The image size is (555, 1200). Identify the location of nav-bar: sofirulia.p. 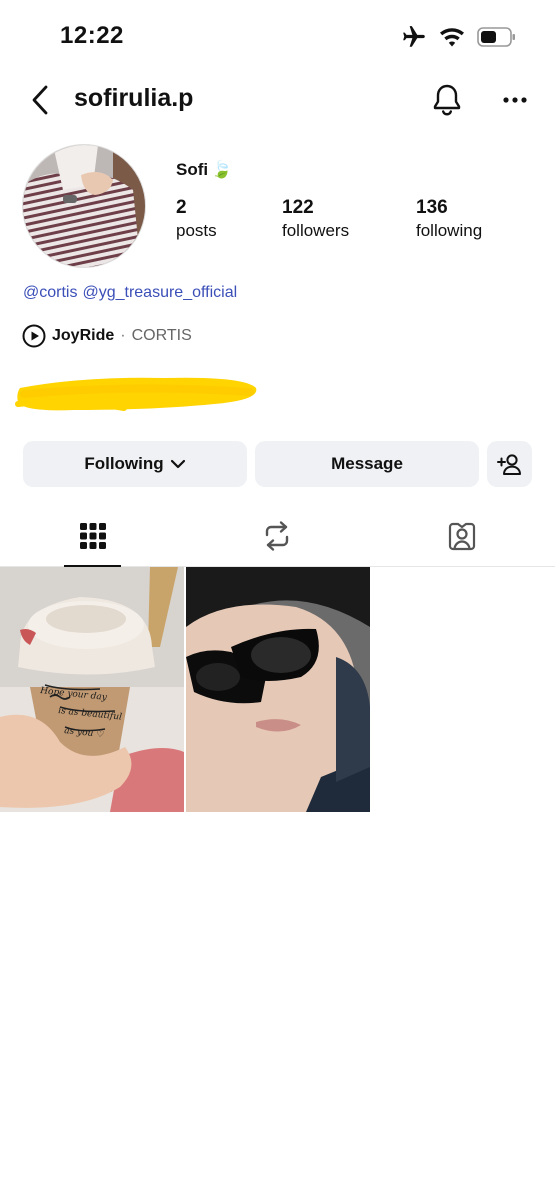
(277, 100).